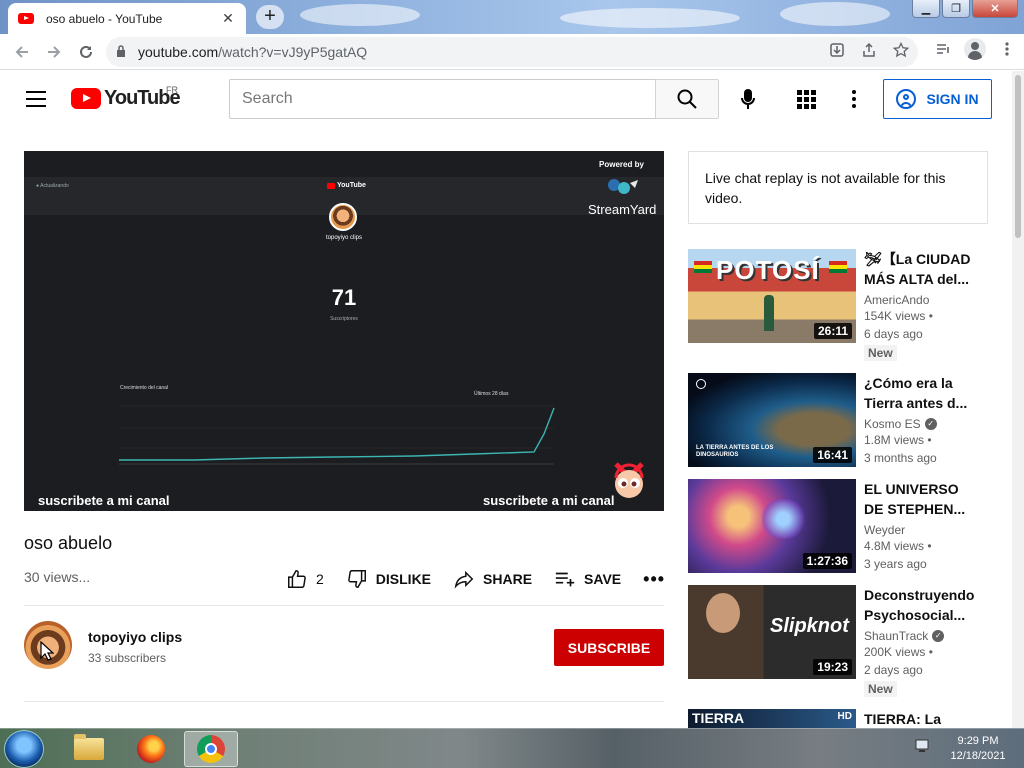 Image resolution: width=1024 pixels, height=768 pixels. Describe the element at coordinates (978, 749) in the screenshot. I see `system-clock: 9:29 PM 12/18/2021` at that location.